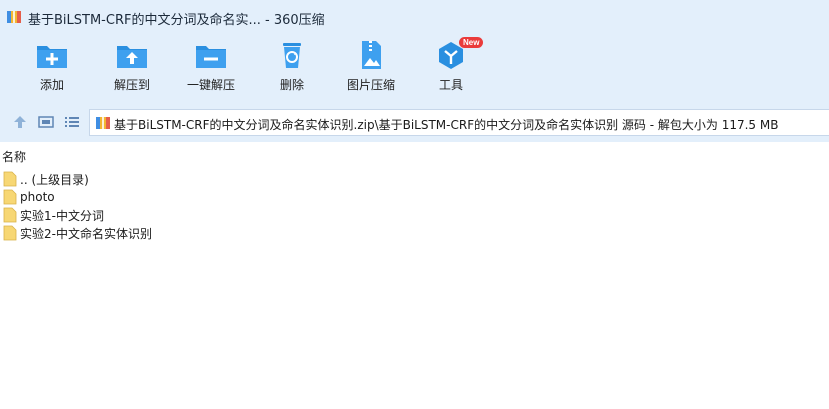  Describe the element at coordinates (77, 197) in the screenshot. I see `list-item-photo: photo` at that location.